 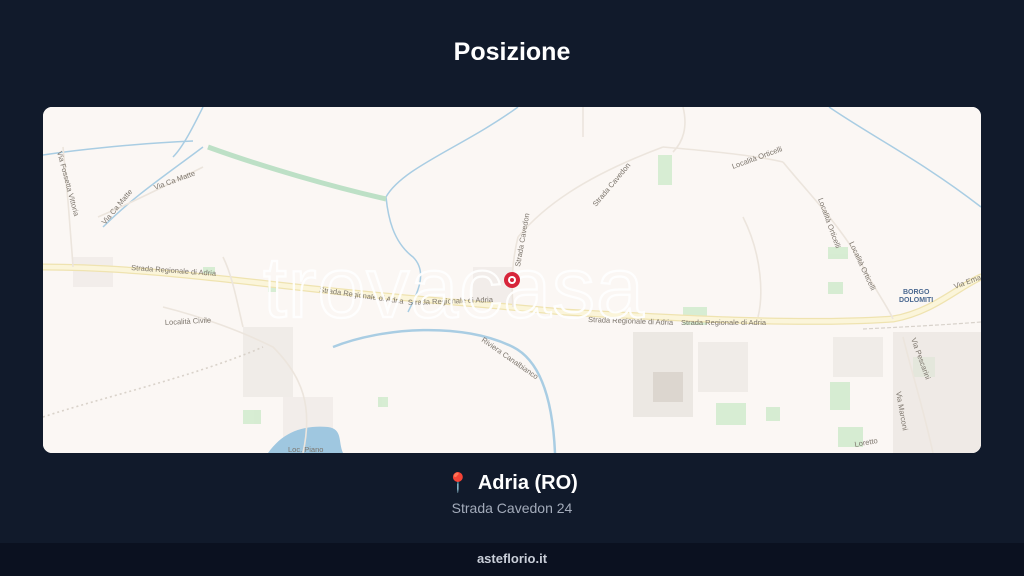 I want to click on footer: asteflorio.it, so click(x=512, y=559).